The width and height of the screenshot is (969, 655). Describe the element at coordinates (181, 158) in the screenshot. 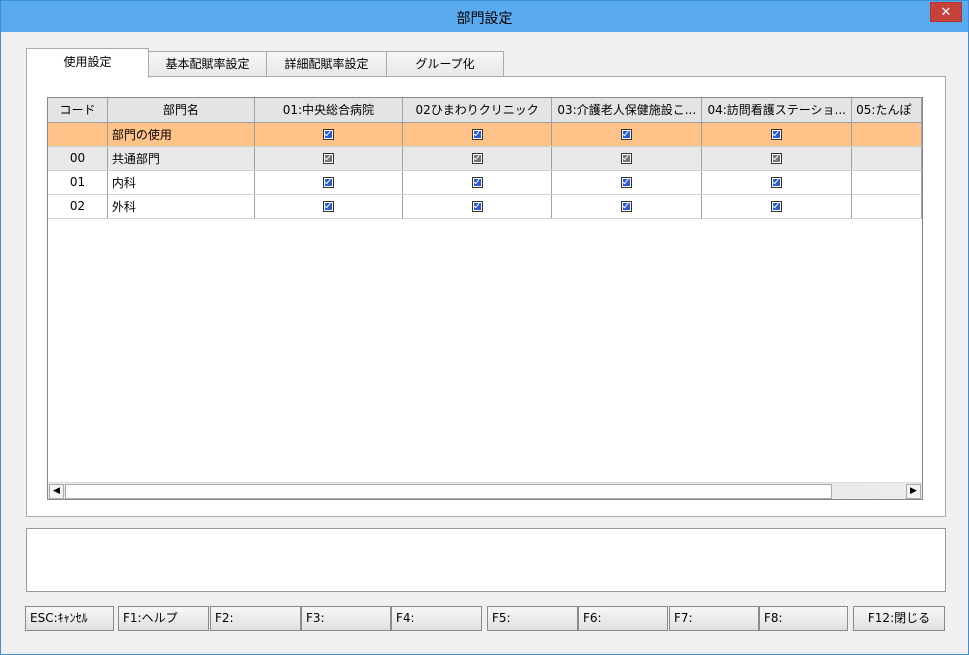

I see `row-name: 共通部門` at that location.